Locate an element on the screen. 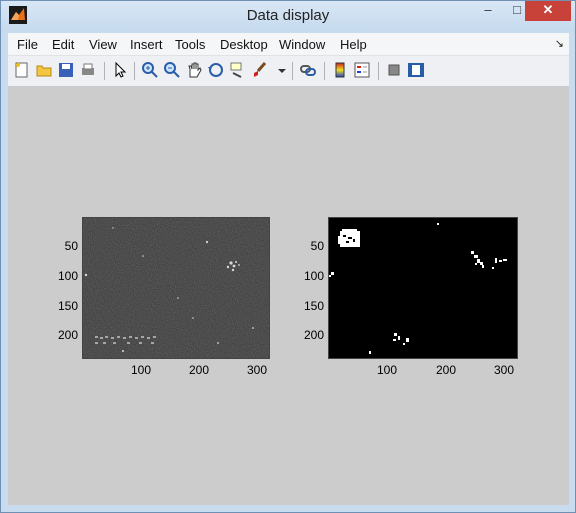 The height and width of the screenshot is (513, 576). binary-image is located at coordinates (423, 288).